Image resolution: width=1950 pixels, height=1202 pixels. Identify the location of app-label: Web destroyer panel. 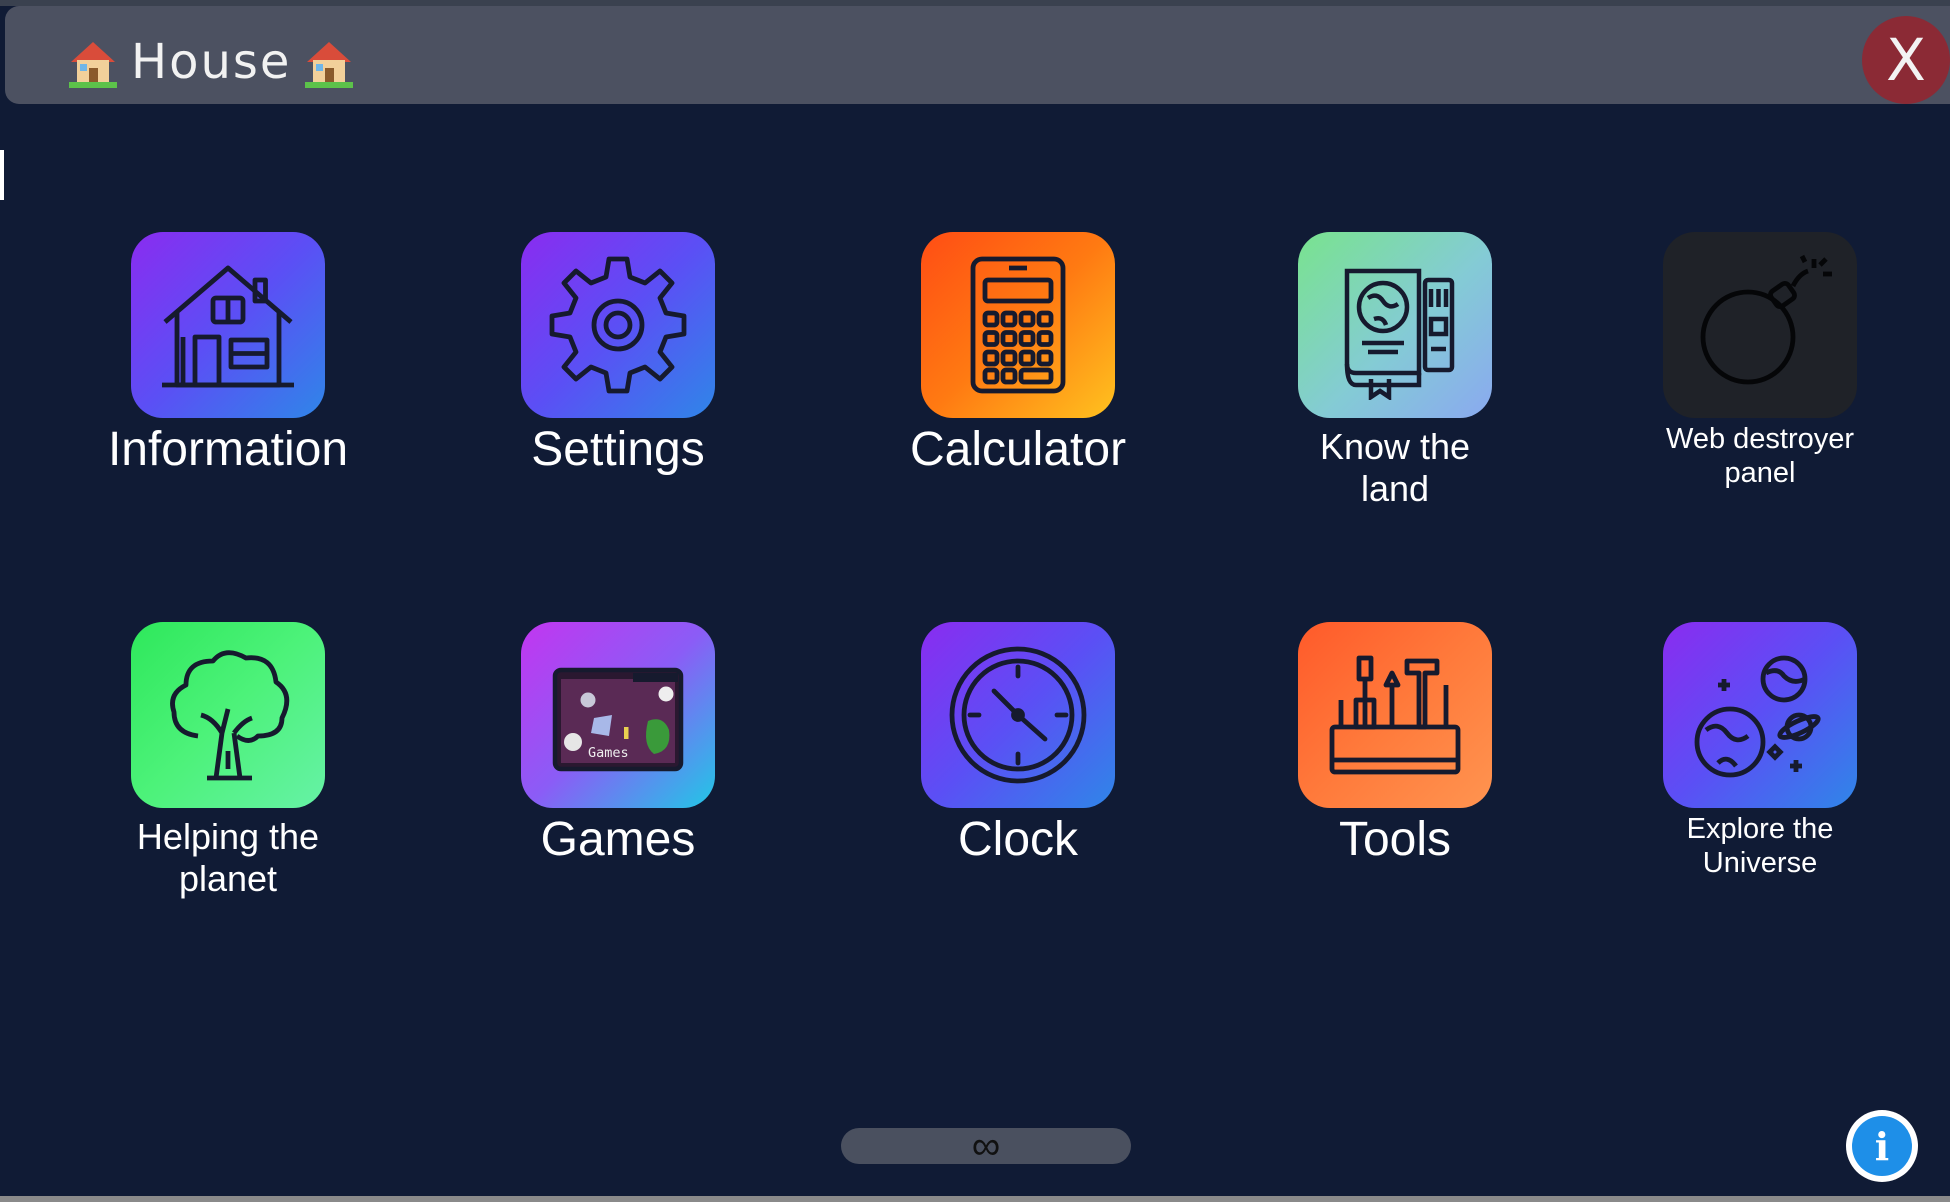
(1760, 456).